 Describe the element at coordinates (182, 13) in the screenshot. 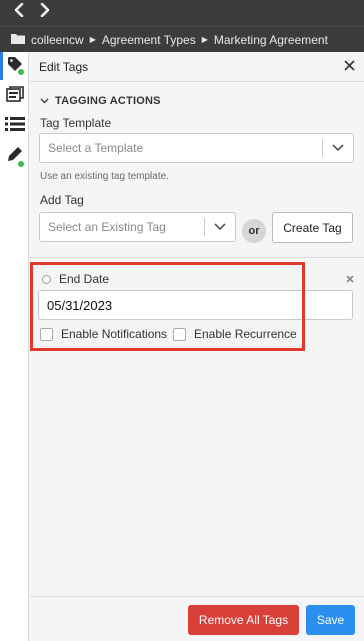

I see `top-nav-bar` at that location.